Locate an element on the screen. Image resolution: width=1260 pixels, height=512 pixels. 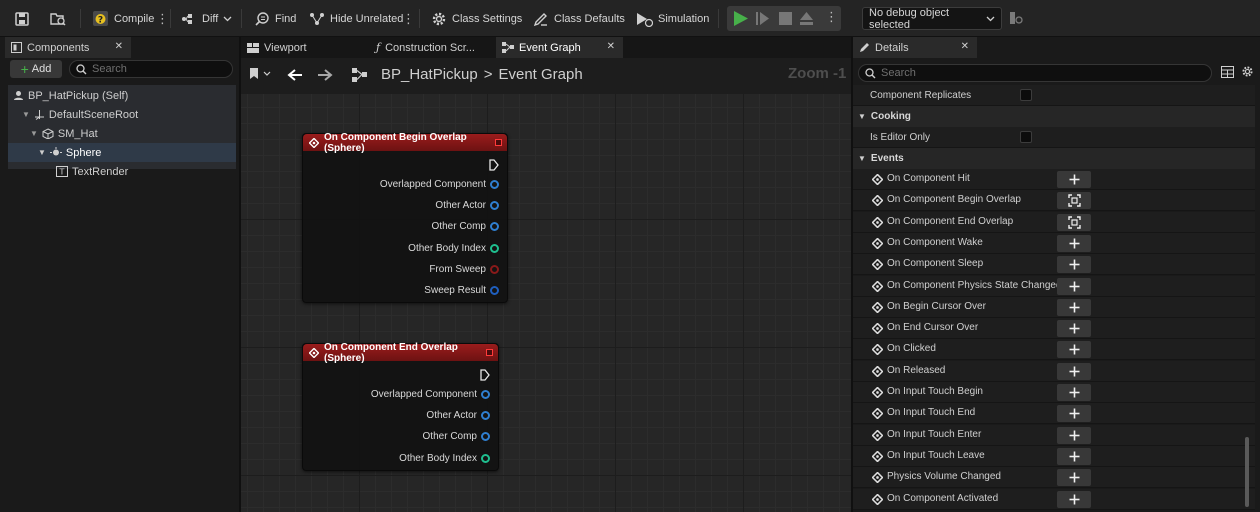
tree-item-default-scene-root: ▼ DefaultSceneRoot is located at coordinates (122, 114).